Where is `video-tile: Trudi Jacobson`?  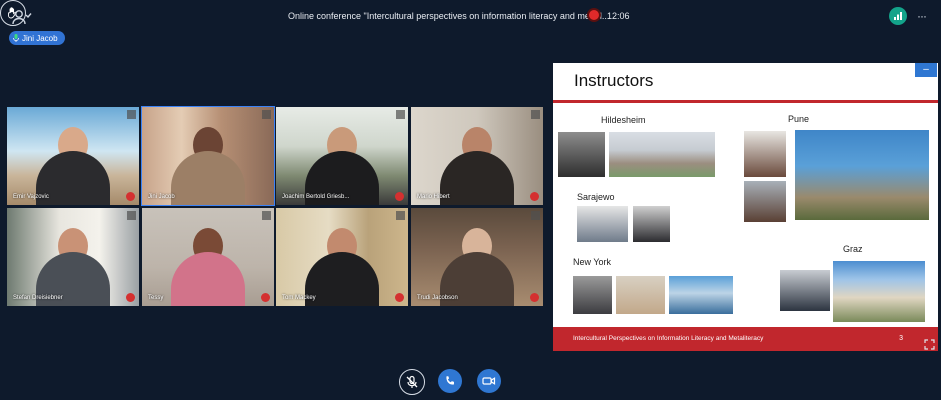
video-tile: Trudi Jacobson is located at coordinates (477, 257).